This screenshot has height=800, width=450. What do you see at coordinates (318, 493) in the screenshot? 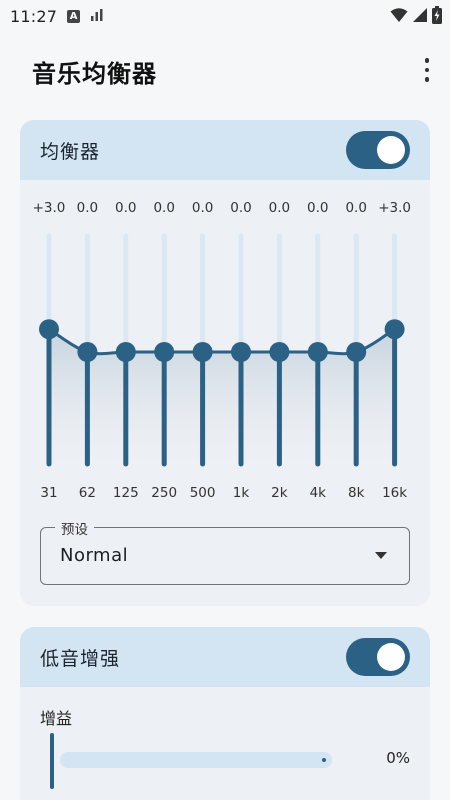
I see `eq-freq-label-4k: 4k` at bounding box center [318, 493].